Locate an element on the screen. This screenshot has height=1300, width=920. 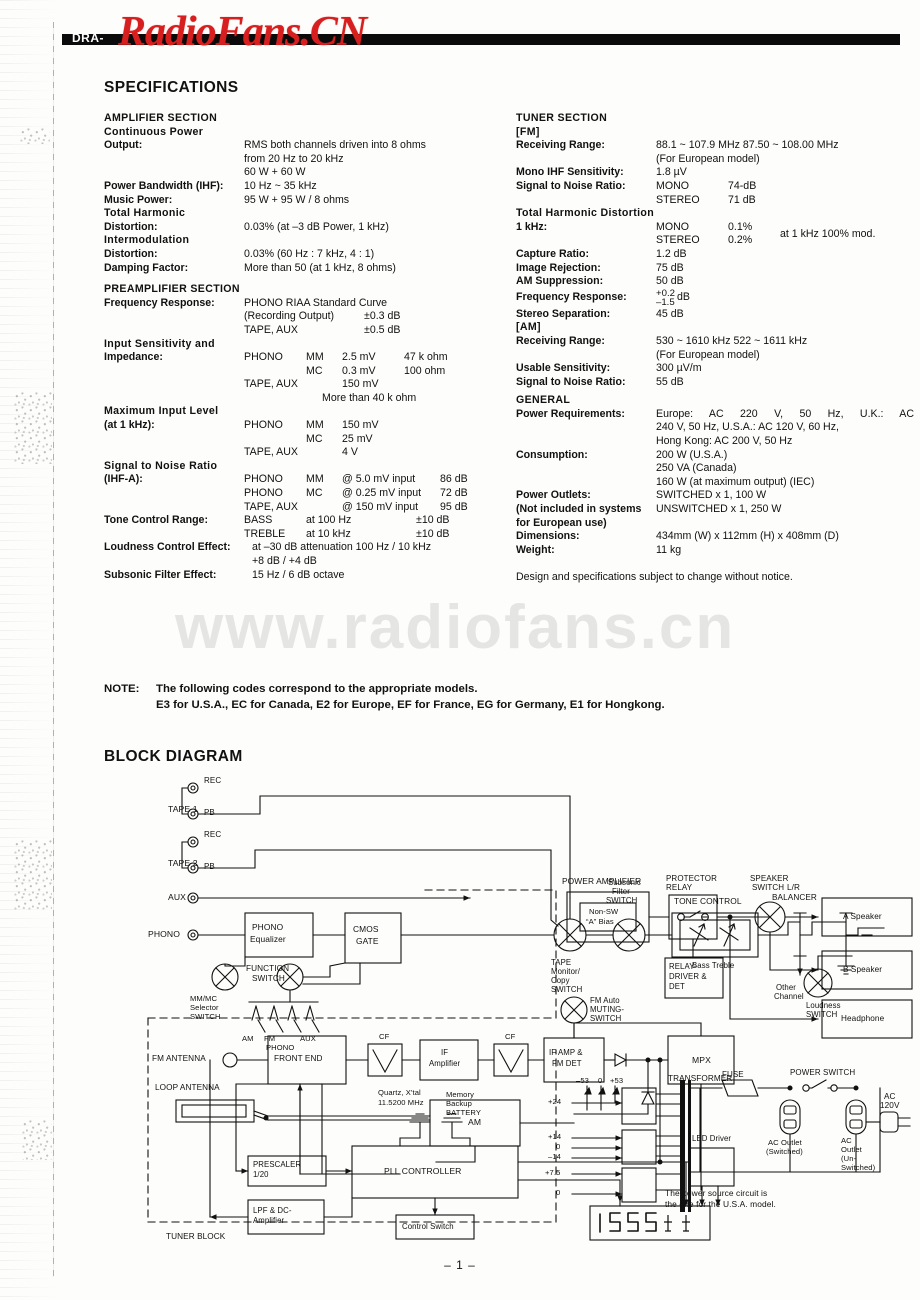
am-heading: [AM] is located at coordinates (528, 327).